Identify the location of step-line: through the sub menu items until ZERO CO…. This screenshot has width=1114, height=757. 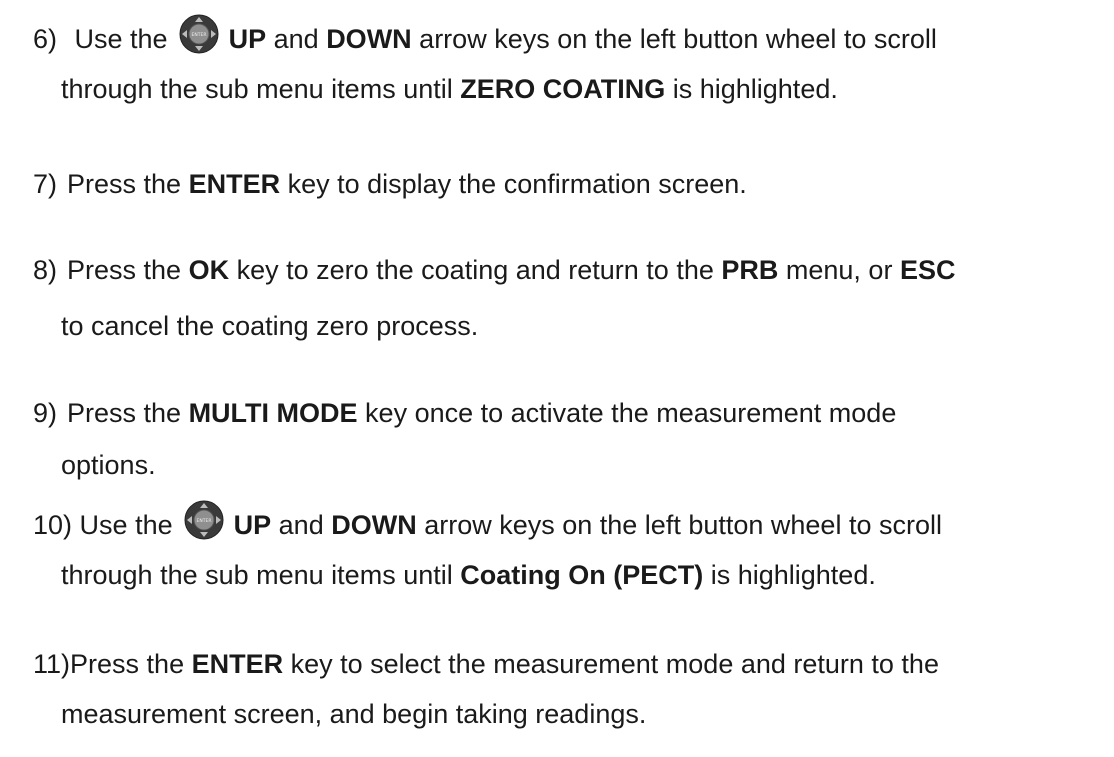
(568, 89).